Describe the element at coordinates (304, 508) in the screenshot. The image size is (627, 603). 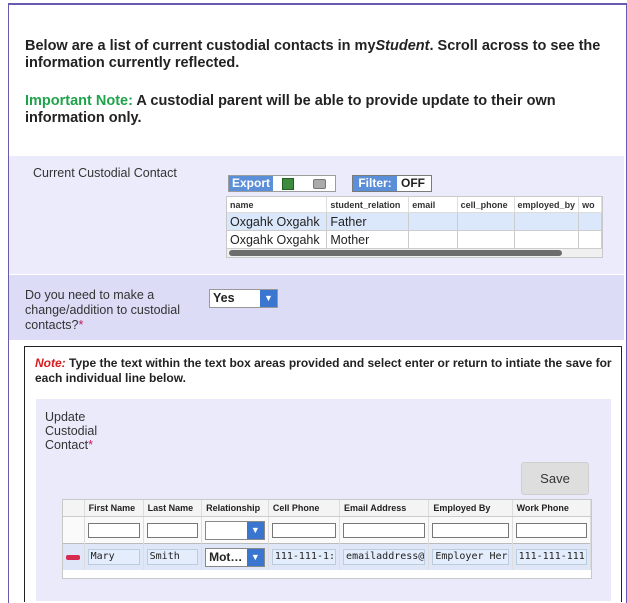
I see `column-header: Cell Phone` at that location.